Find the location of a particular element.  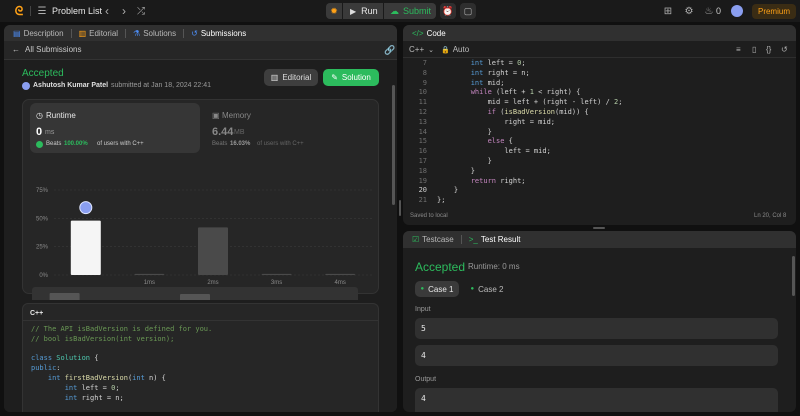

solution-button: ✎ Solution is located at coordinates (351, 77).